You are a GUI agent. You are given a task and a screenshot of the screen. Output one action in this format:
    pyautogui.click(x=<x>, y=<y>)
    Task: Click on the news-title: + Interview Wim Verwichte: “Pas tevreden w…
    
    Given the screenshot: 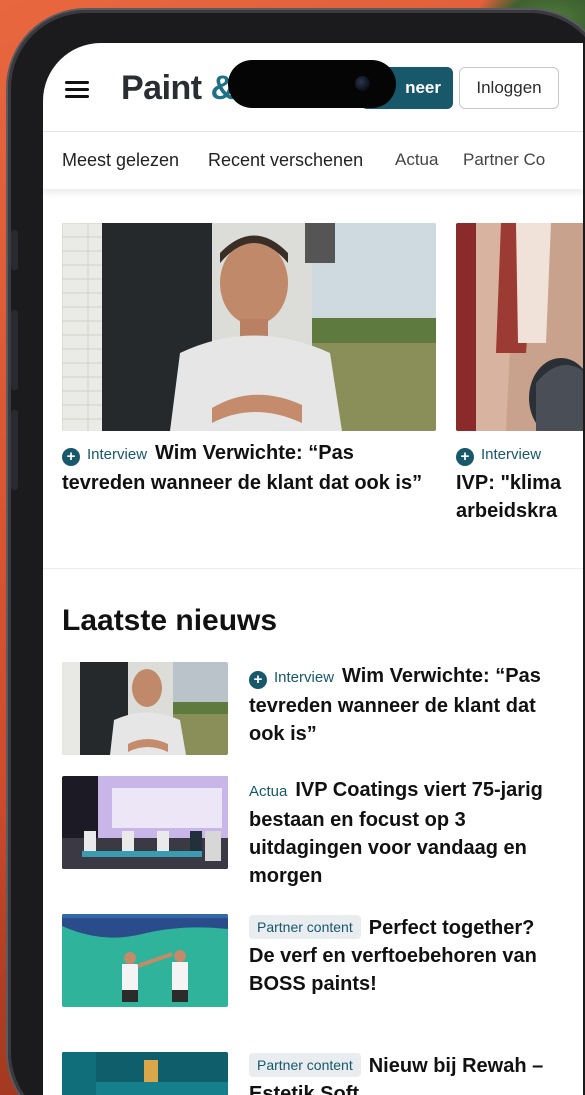 What is the action you would take?
    pyautogui.click(x=404, y=705)
    